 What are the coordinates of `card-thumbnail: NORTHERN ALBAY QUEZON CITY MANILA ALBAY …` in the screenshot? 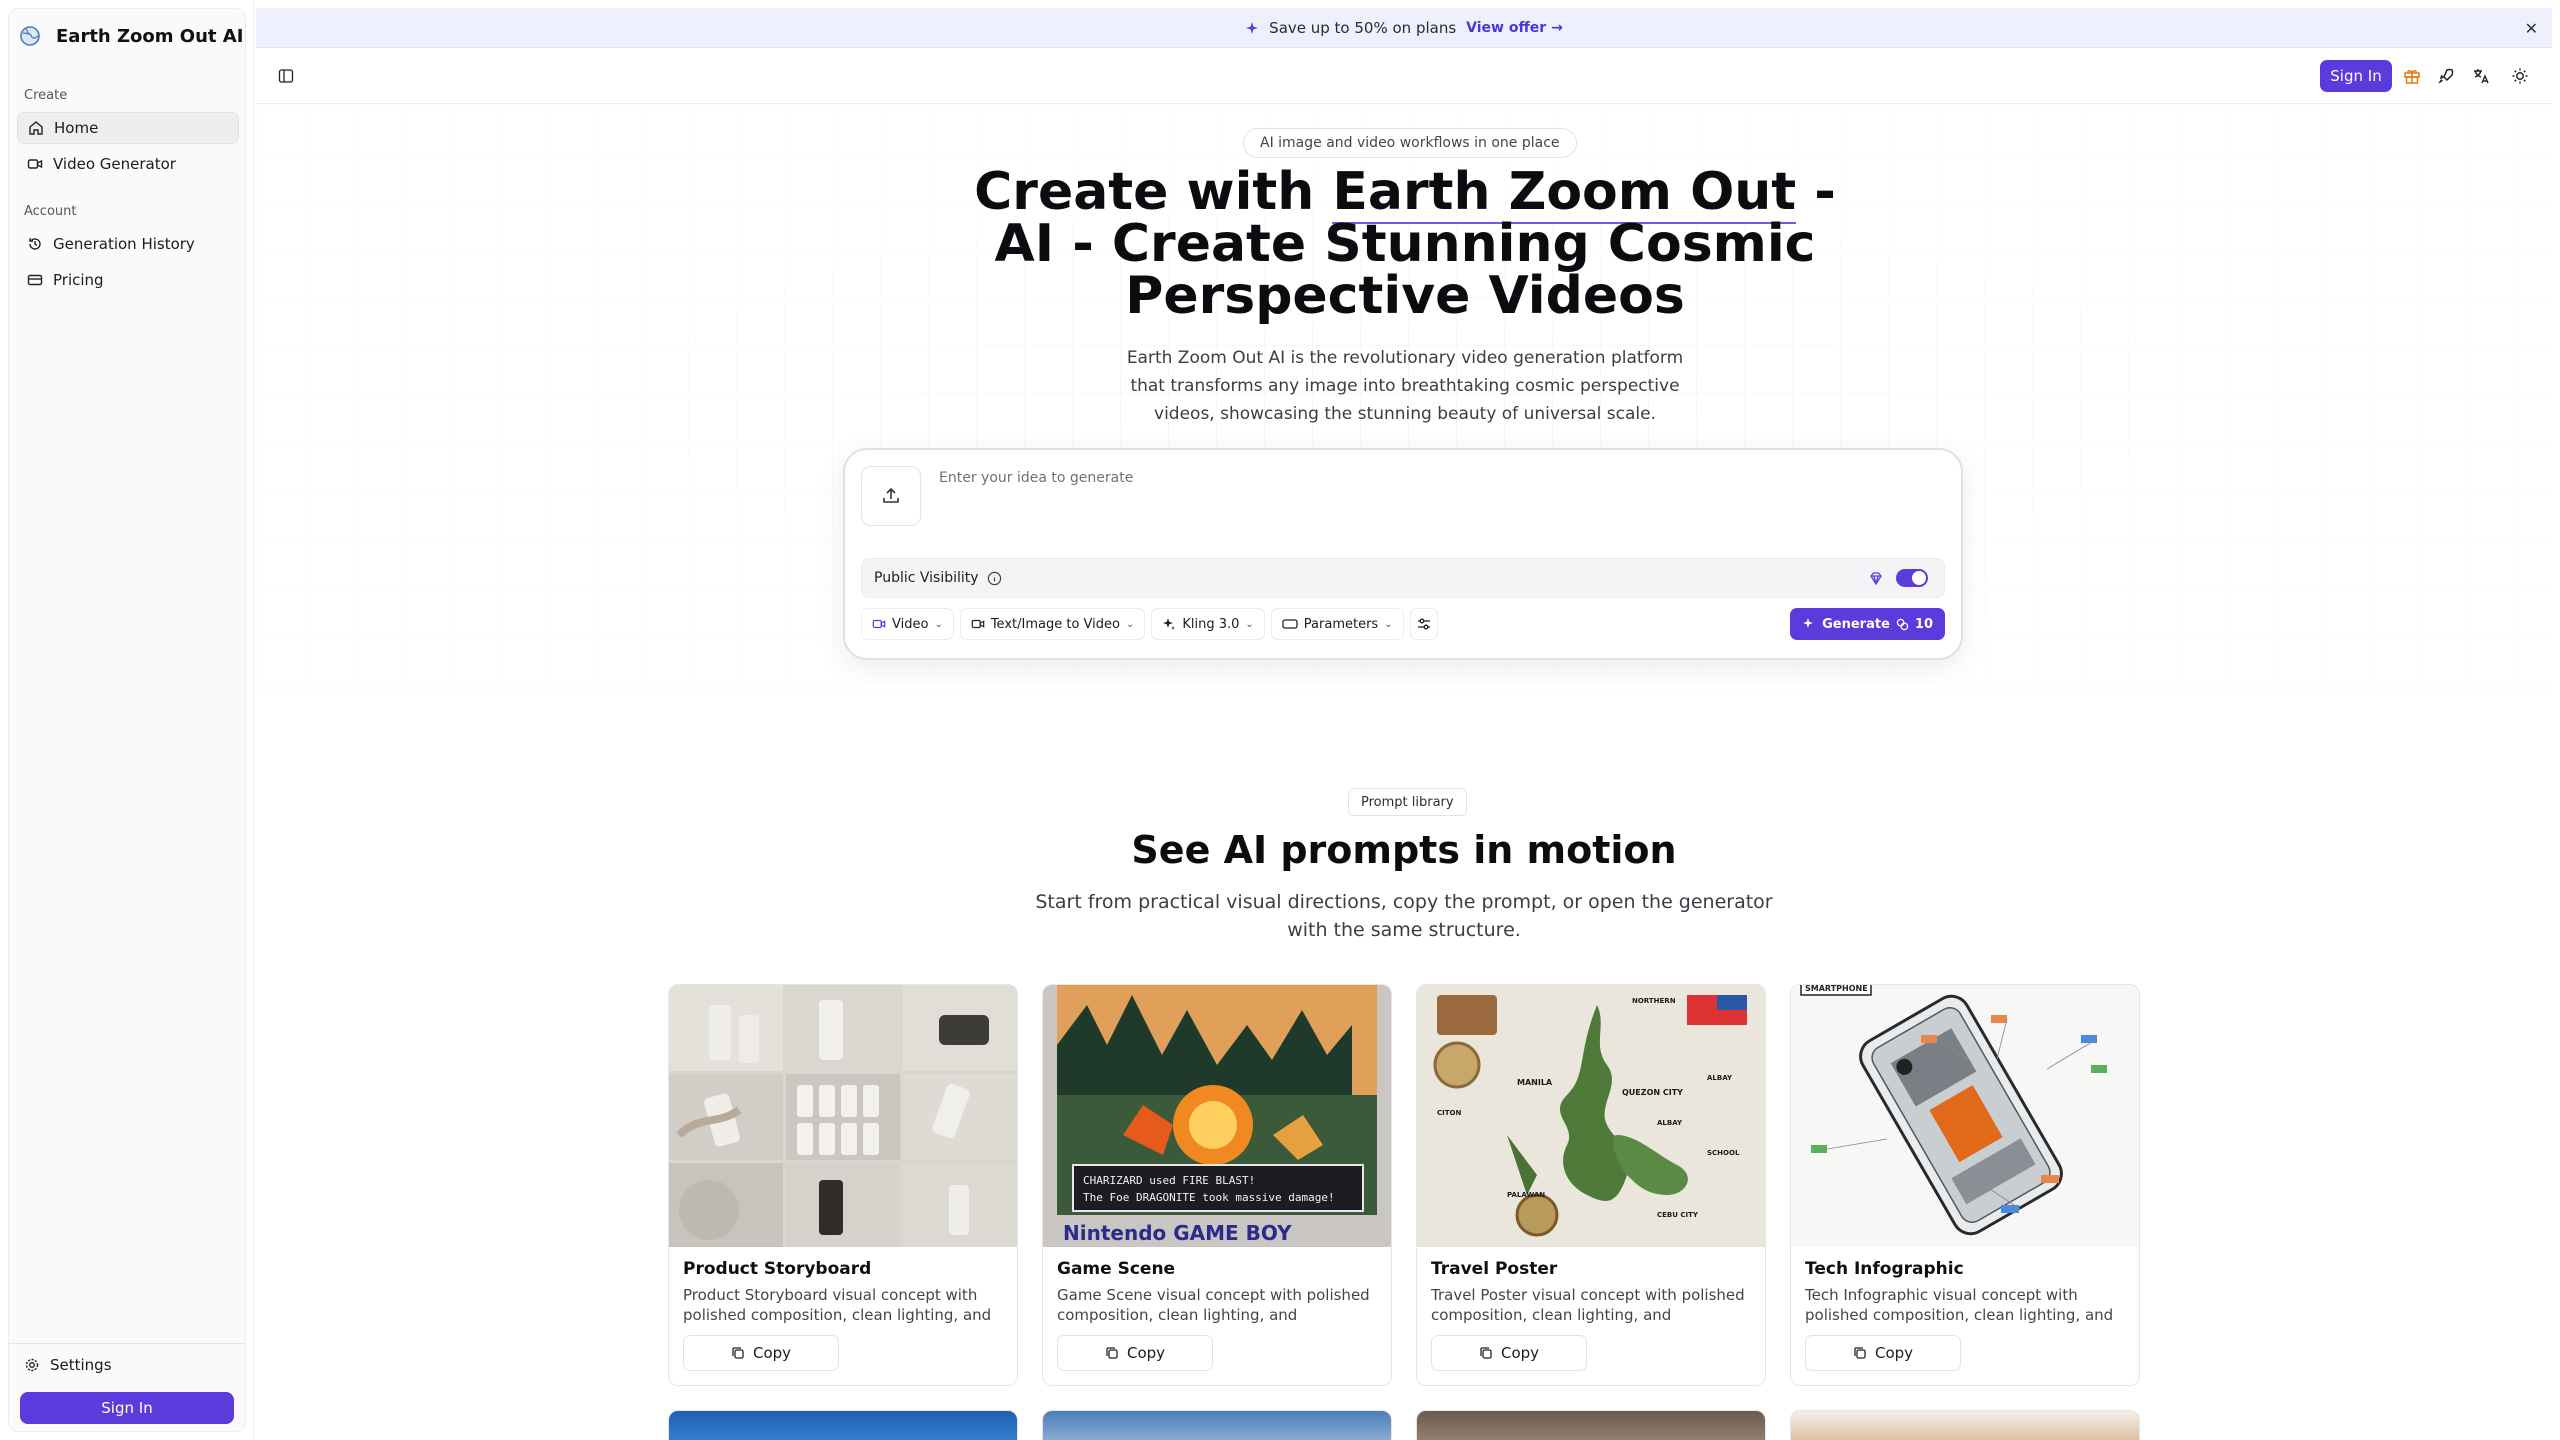 It's located at (1591, 1116).